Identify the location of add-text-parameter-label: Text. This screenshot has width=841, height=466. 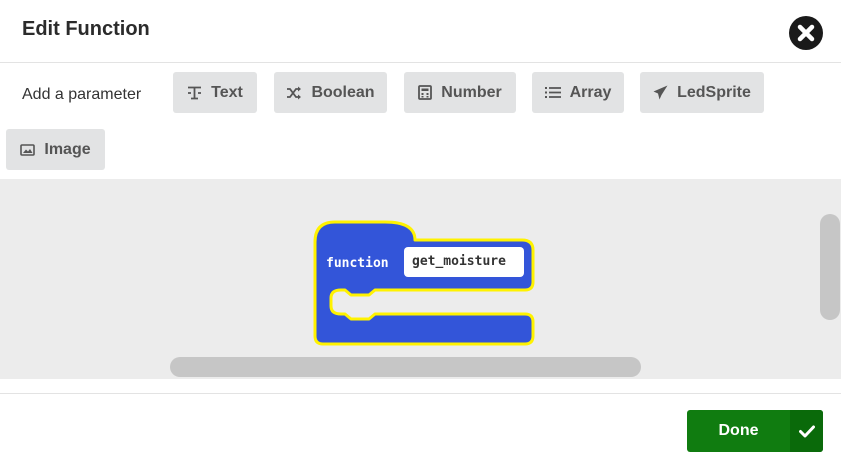
(227, 92).